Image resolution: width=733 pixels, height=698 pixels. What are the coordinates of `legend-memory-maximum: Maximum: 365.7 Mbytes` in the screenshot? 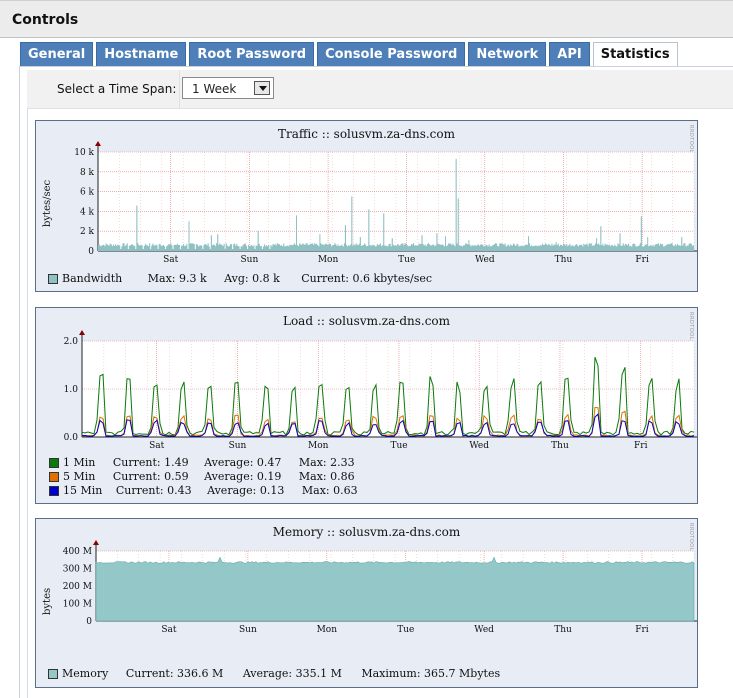 It's located at (431, 673).